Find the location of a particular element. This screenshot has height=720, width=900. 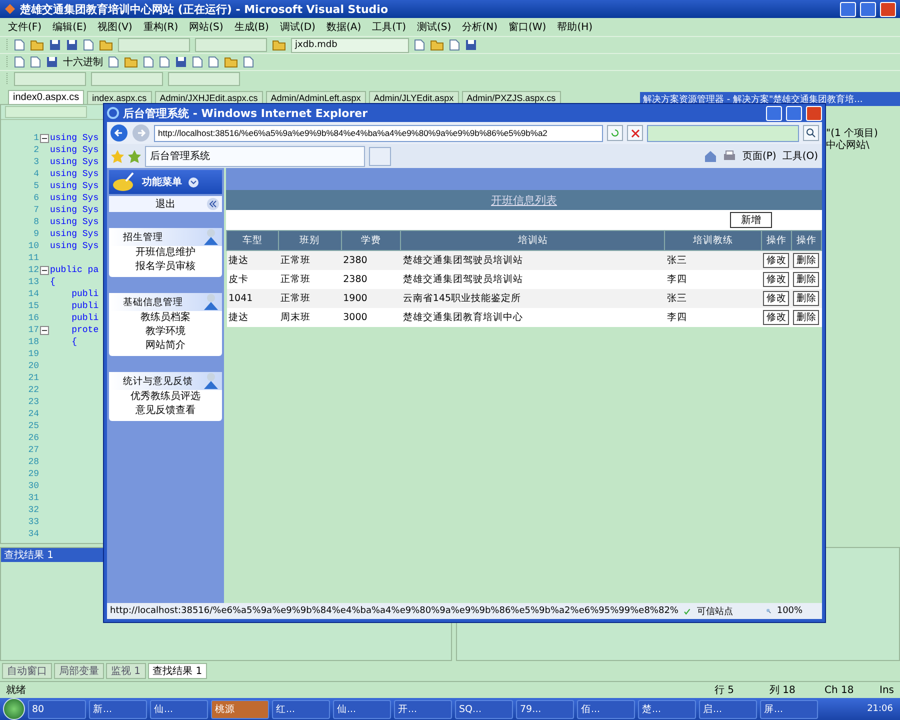

menu-link: 优秀教练员评选 is located at coordinates (165, 397).